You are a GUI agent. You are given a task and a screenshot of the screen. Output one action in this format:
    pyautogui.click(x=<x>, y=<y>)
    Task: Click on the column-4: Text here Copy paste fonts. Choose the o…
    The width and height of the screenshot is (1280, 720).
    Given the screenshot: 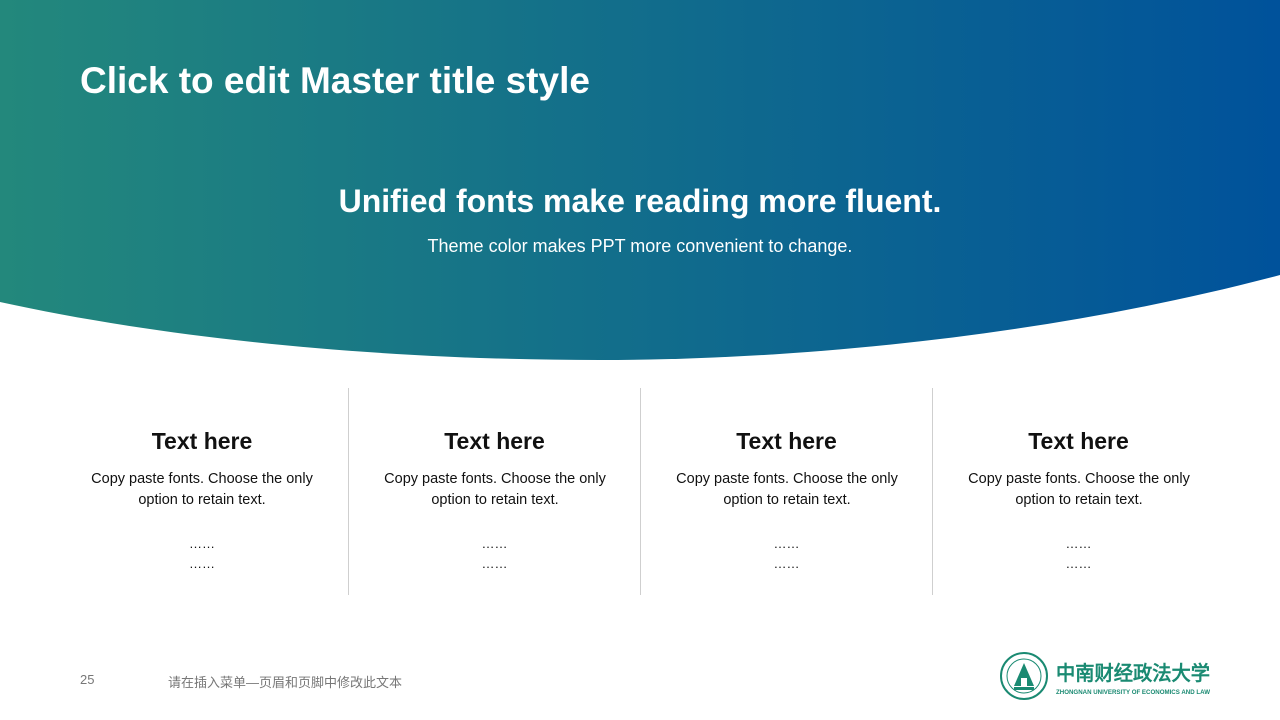 What is the action you would take?
    pyautogui.click(x=1078, y=491)
    